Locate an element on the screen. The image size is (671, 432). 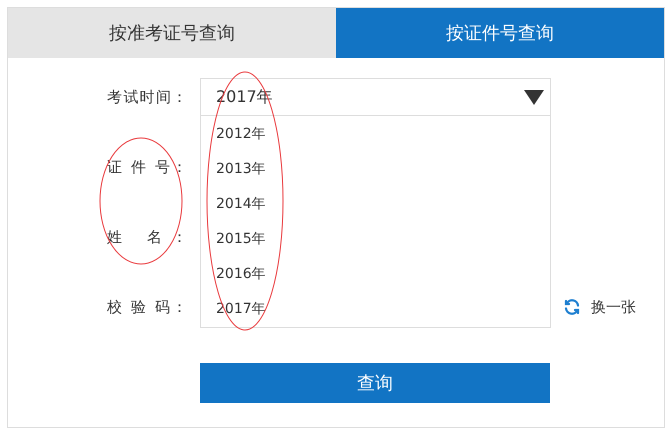
dropdown-option: 2016年 is located at coordinates (375, 273).